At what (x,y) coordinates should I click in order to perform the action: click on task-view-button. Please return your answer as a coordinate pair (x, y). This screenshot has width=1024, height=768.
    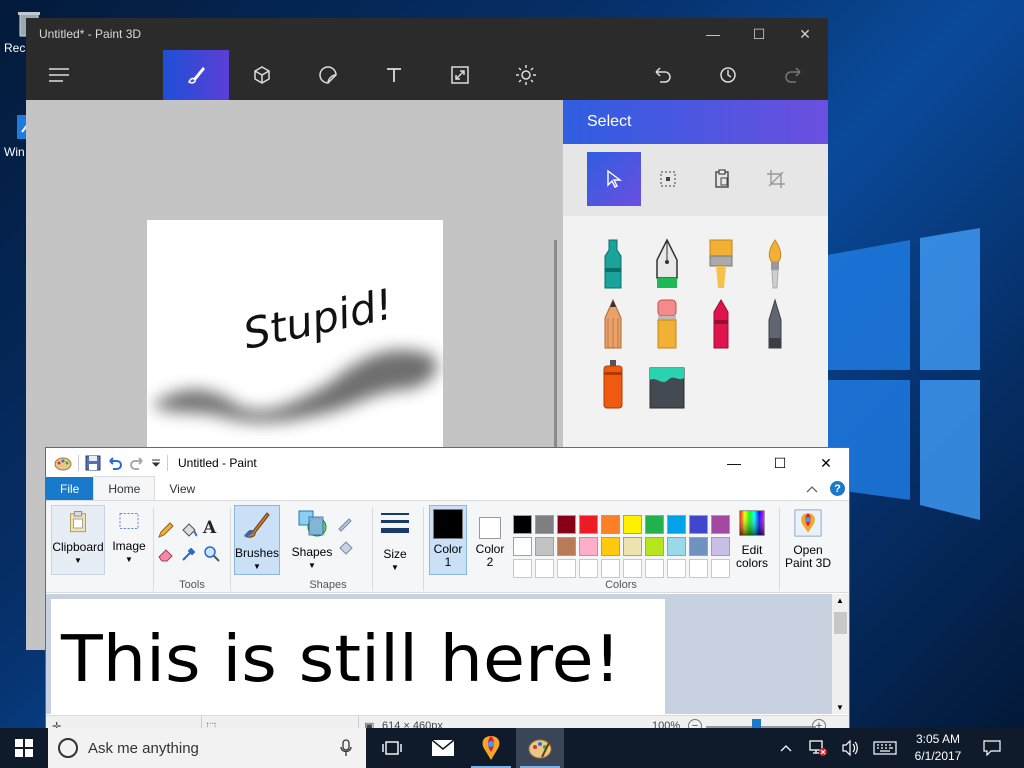
    Looking at the image, I should click on (392, 748).